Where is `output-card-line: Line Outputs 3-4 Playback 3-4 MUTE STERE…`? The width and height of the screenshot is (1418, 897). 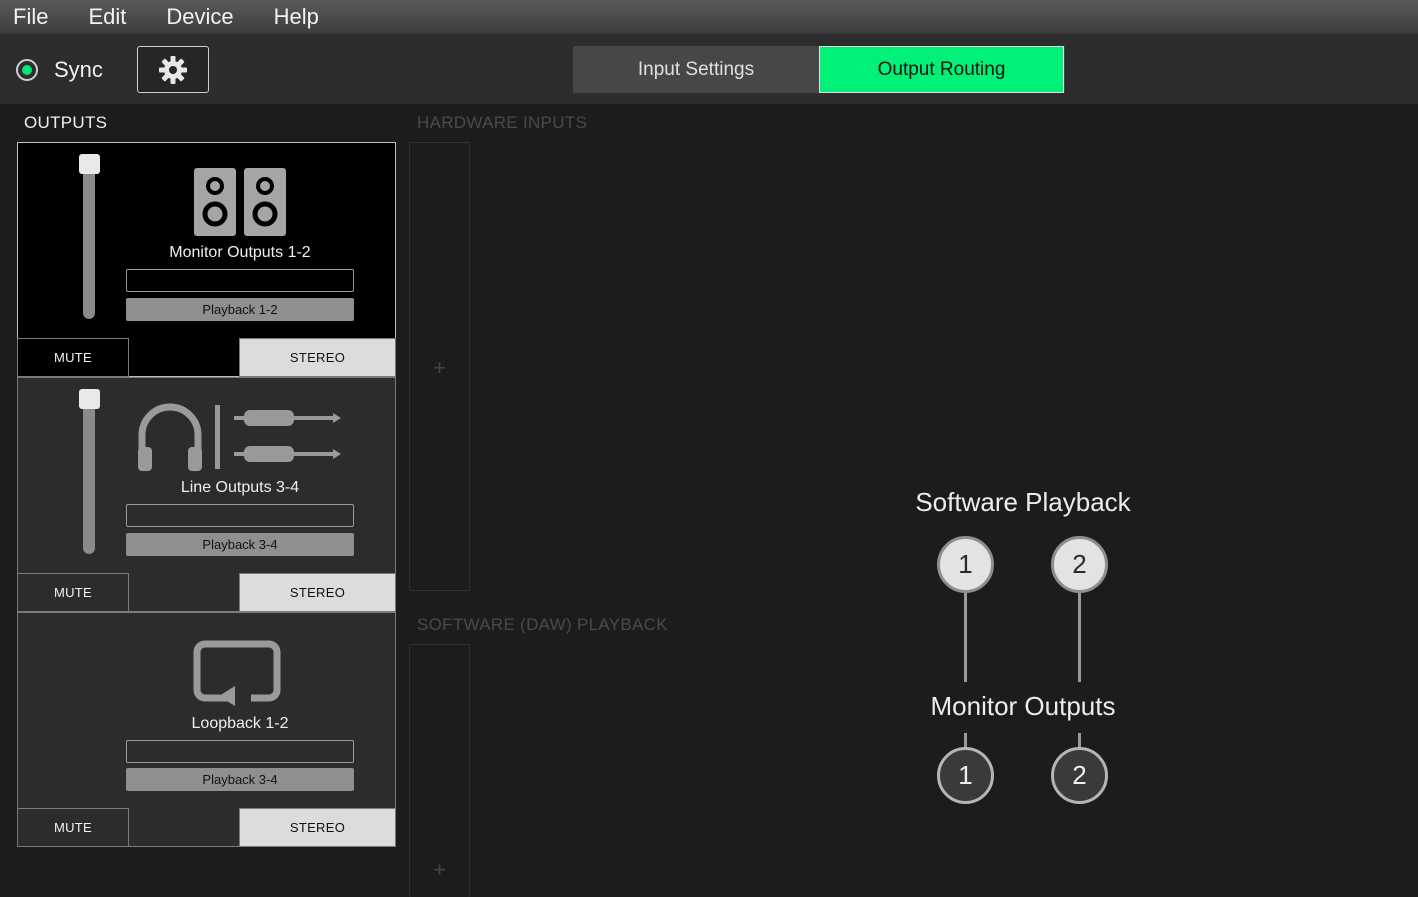 output-card-line: Line Outputs 3-4 Playback 3-4 MUTE STERE… is located at coordinates (206, 494).